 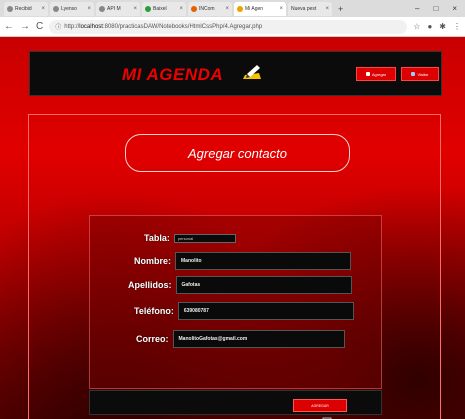 I want to click on site-brand: MI AGENDA, so click(x=172, y=75).